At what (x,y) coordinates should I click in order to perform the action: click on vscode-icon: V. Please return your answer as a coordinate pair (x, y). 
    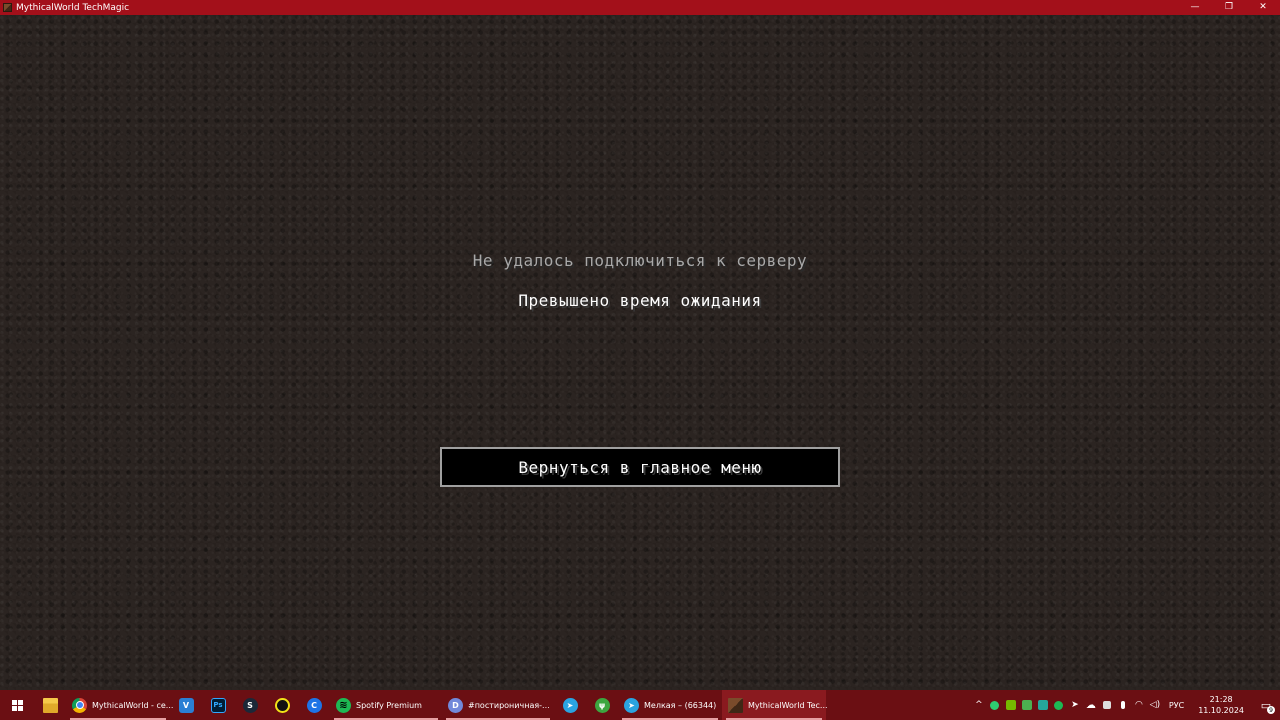
    Looking at the image, I should click on (186, 705).